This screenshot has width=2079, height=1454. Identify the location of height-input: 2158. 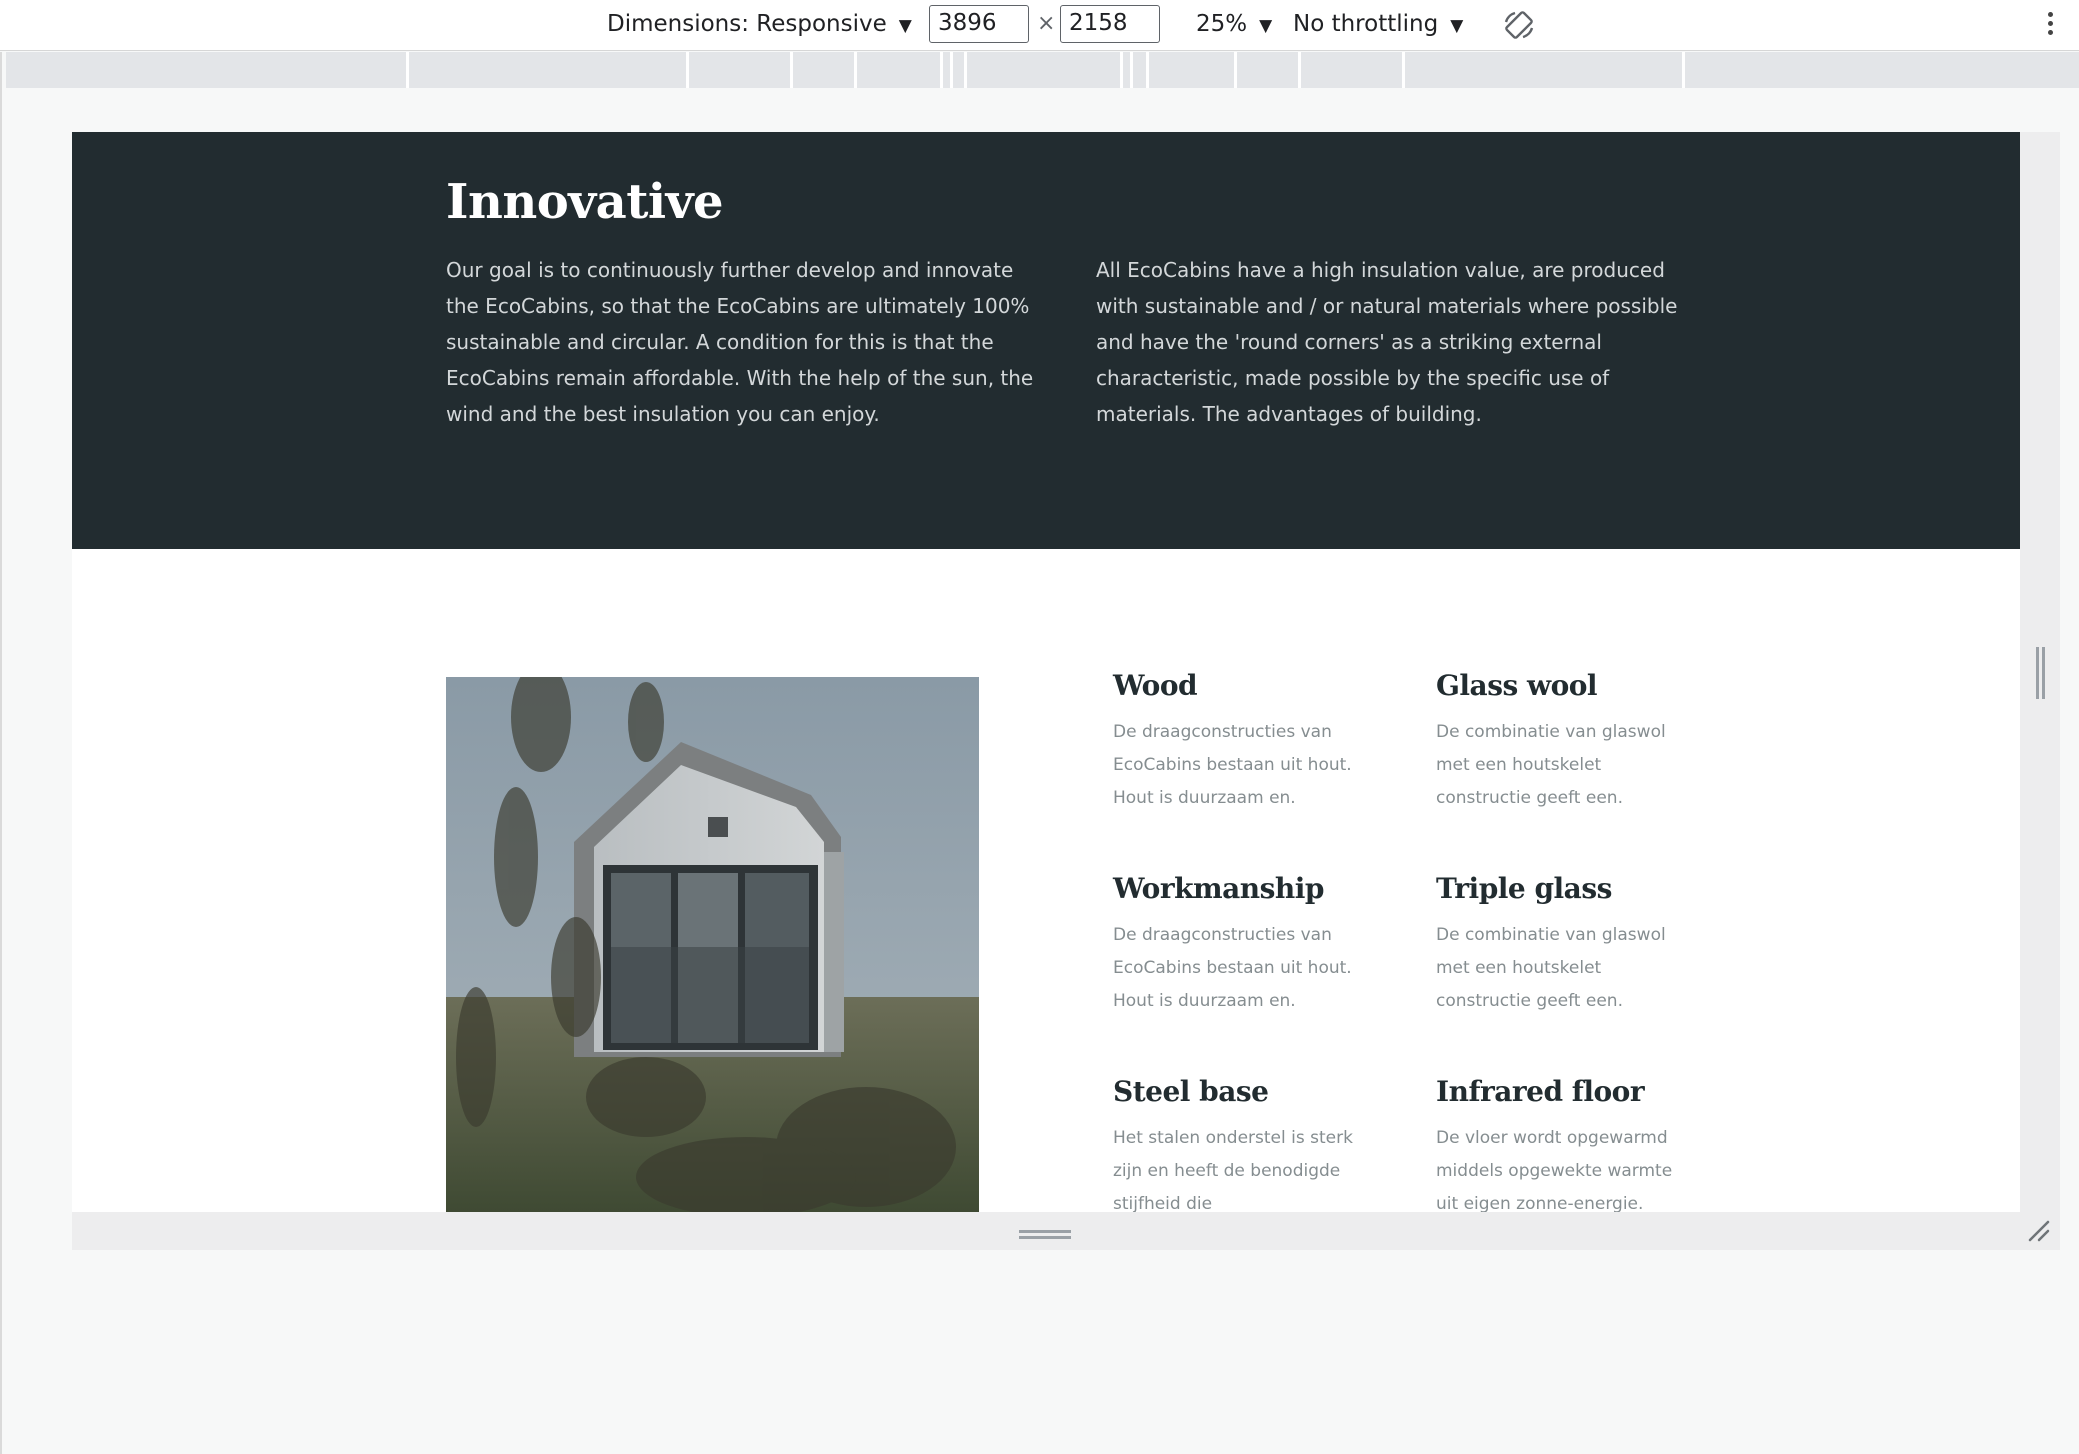
(1110, 24).